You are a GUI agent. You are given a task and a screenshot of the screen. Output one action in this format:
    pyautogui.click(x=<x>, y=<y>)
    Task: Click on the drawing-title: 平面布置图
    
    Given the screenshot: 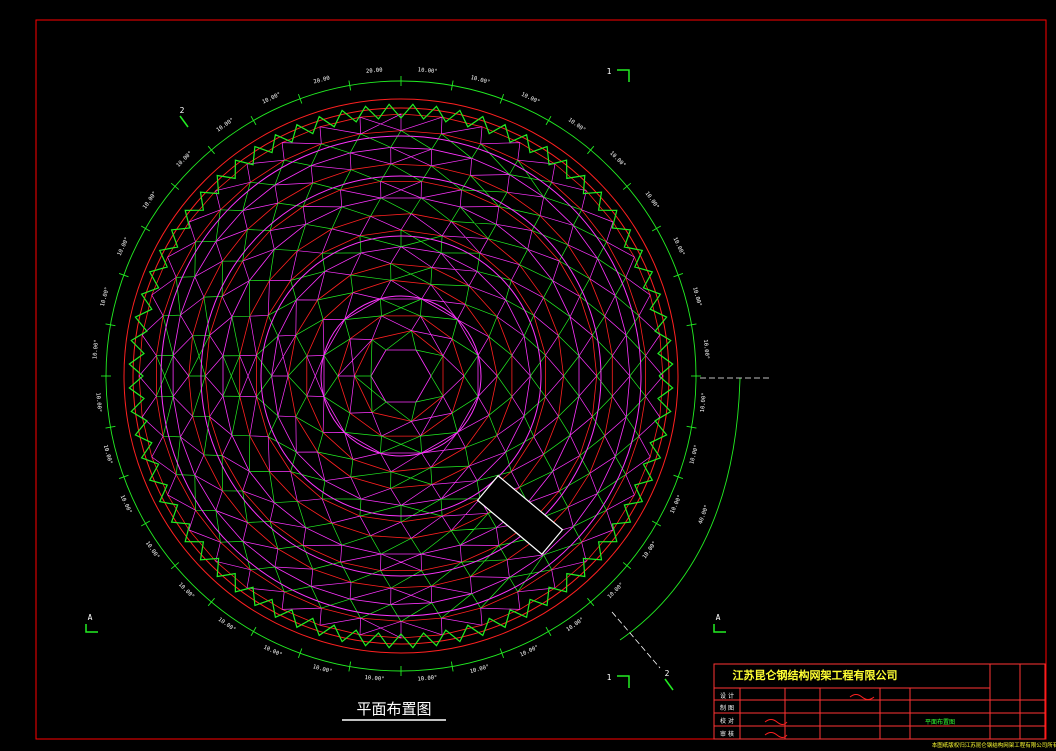 What is the action you would take?
    pyautogui.click(x=393, y=709)
    